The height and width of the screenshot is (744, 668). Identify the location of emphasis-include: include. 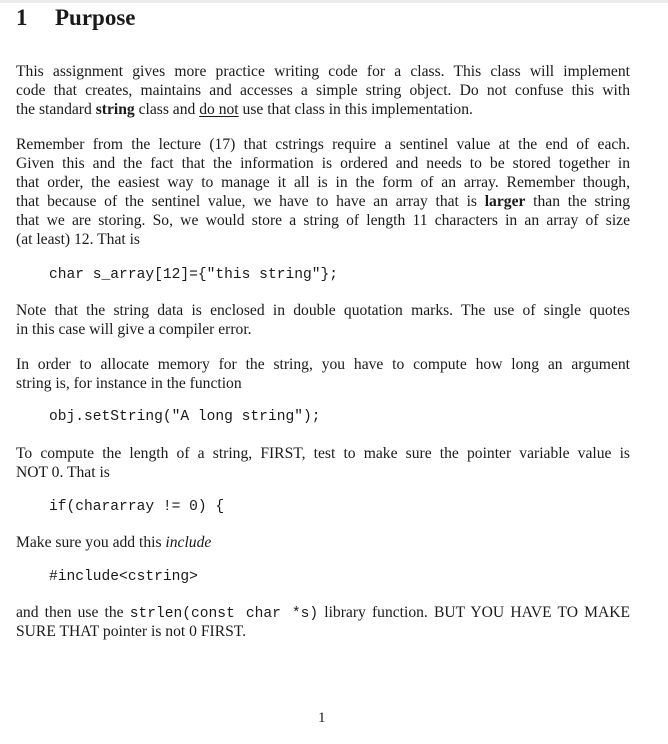
(188, 542).